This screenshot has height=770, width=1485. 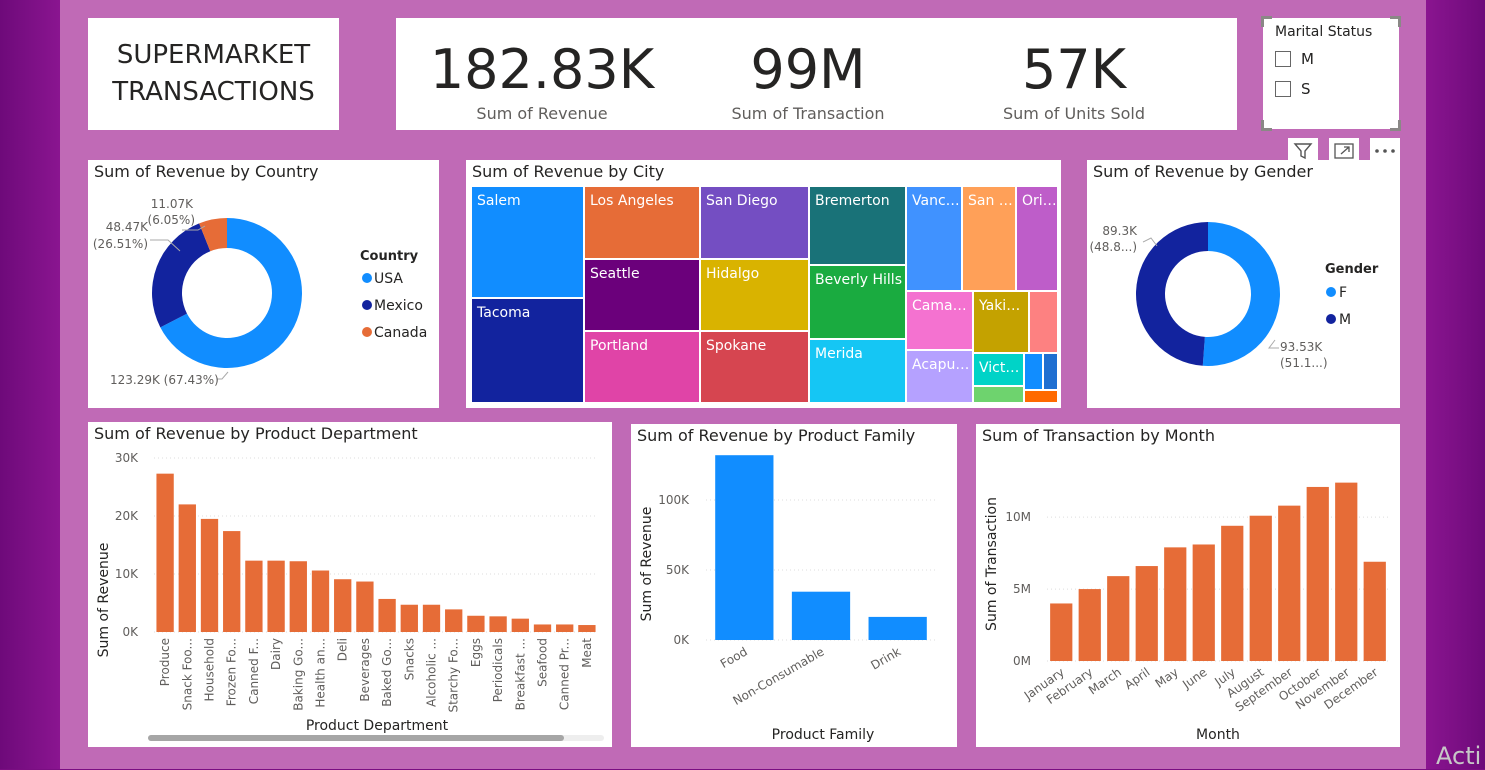 What do you see at coordinates (647, 564) in the screenshot?
I see `y-axis-title: Sum of Revenue` at bounding box center [647, 564].